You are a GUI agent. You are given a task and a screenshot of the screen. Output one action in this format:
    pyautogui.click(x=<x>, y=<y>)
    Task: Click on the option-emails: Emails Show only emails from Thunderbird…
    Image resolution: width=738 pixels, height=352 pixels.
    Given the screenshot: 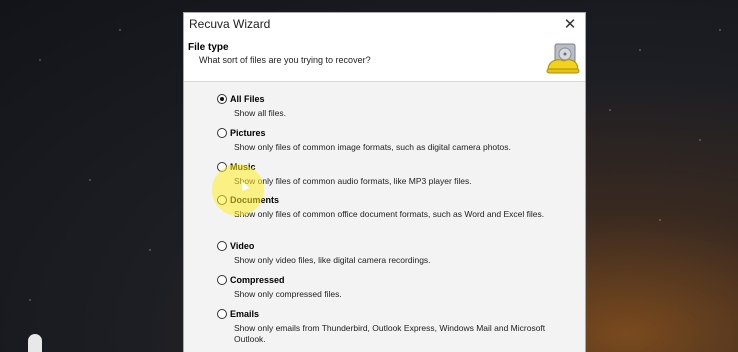 What is the action you would take?
    pyautogui.click(x=397, y=326)
    